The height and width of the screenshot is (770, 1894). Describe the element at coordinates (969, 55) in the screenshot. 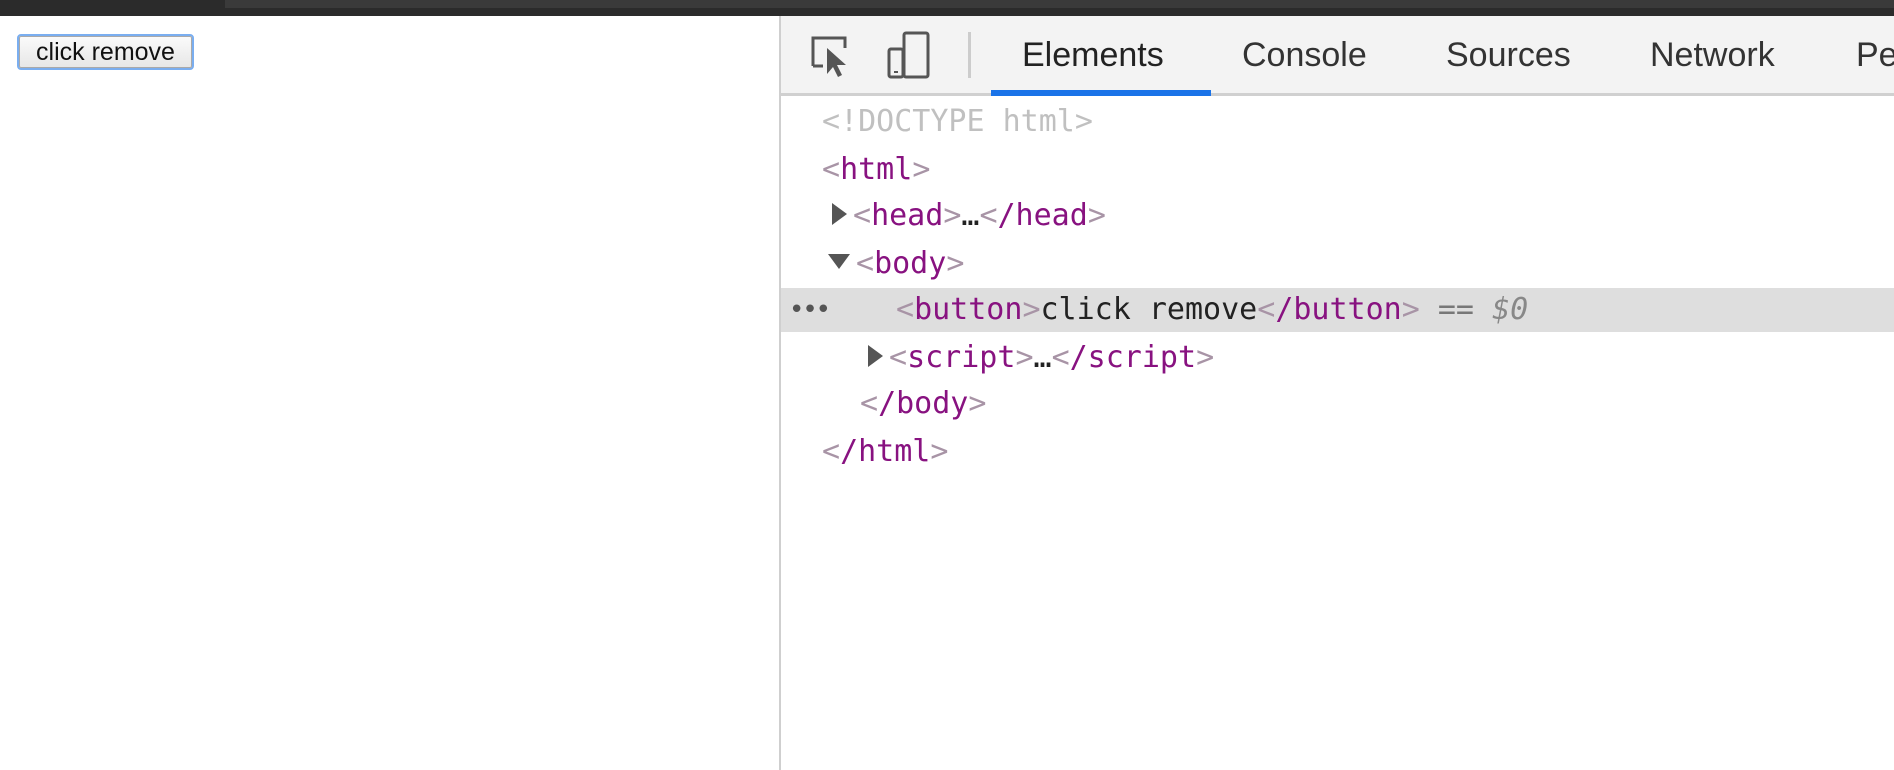

I see `toolbar-separator` at that location.